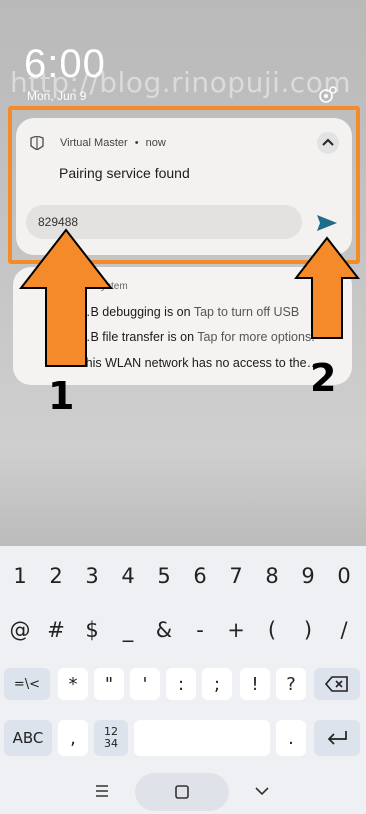  Describe the element at coordinates (181, 82) in the screenshot. I see `watermark: http://blog.rinopuji.com` at that location.